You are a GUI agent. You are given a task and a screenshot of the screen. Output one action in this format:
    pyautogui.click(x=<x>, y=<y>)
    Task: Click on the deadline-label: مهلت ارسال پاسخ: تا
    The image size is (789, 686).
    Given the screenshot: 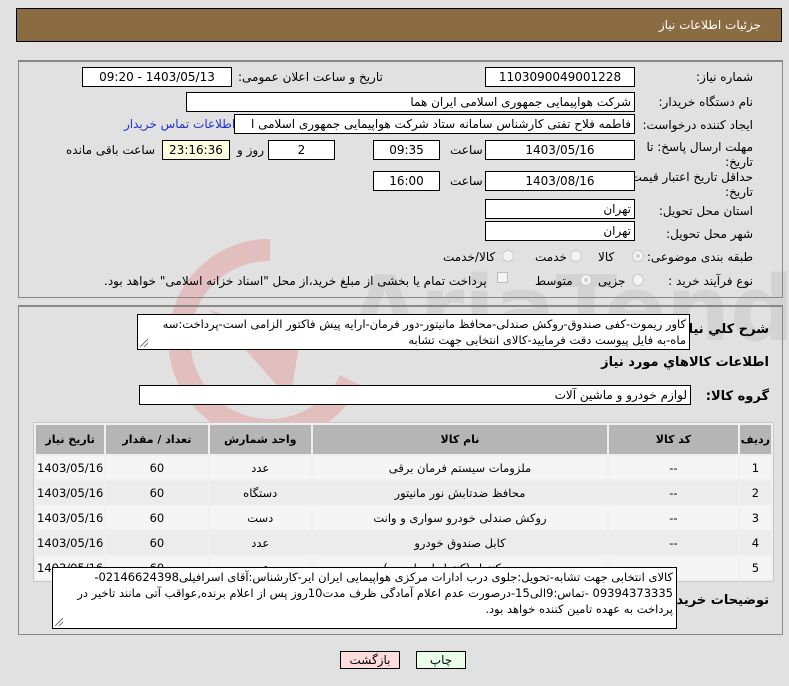 What is the action you would take?
    pyautogui.click(x=699, y=147)
    